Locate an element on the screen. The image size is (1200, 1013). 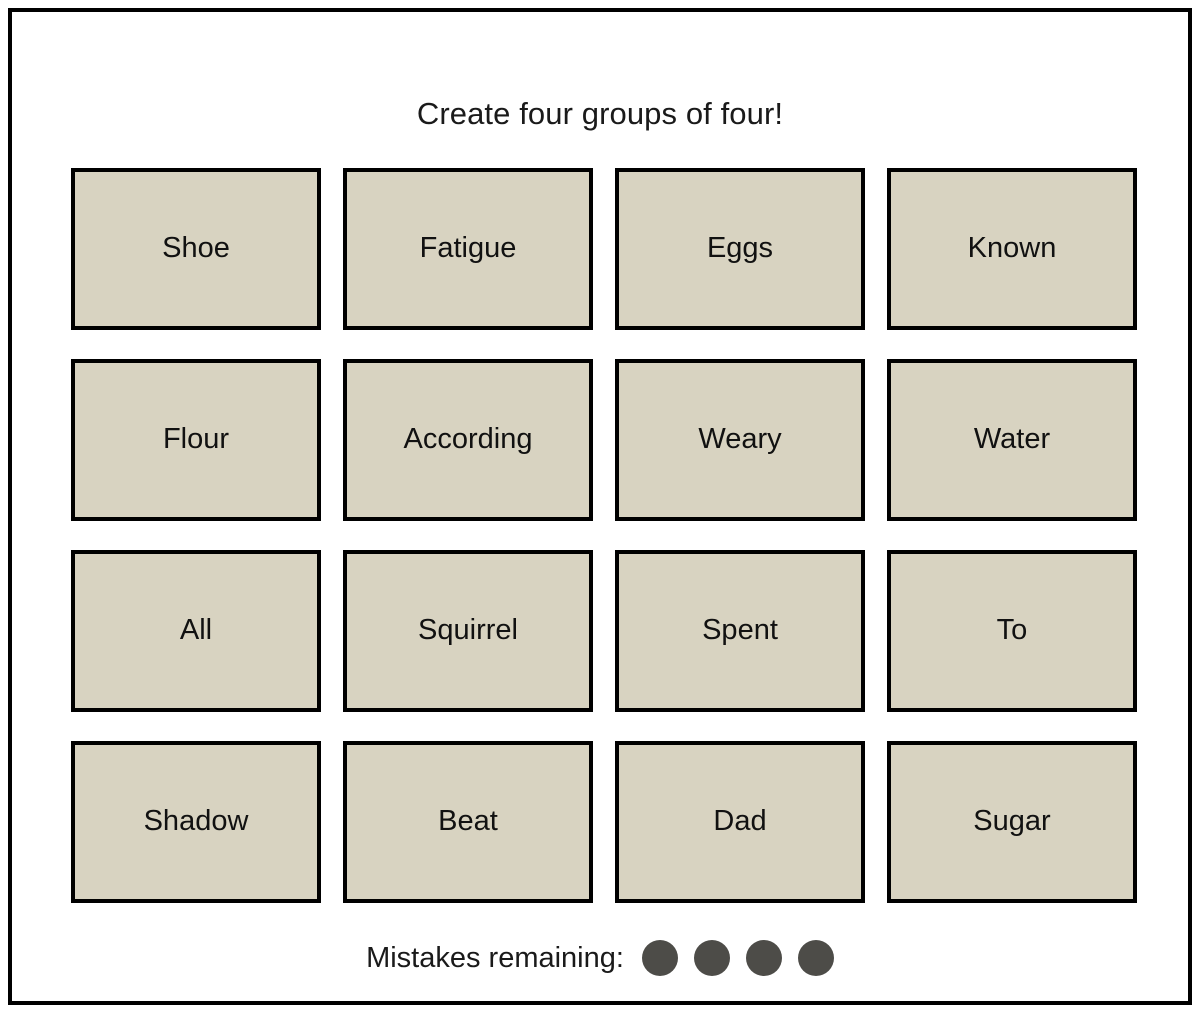
word-tile-label: Dad is located at coordinates (740, 821).